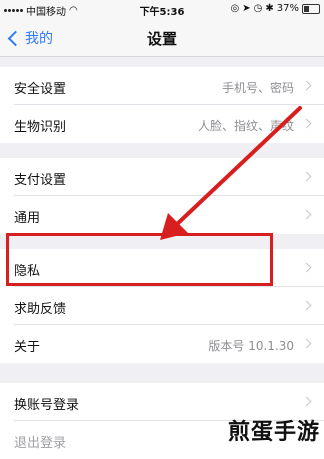 This screenshot has width=324, height=459. What do you see at coordinates (231, 173) in the screenshot?
I see `annotation-arrow-icon` at bounding box center [231, 173].